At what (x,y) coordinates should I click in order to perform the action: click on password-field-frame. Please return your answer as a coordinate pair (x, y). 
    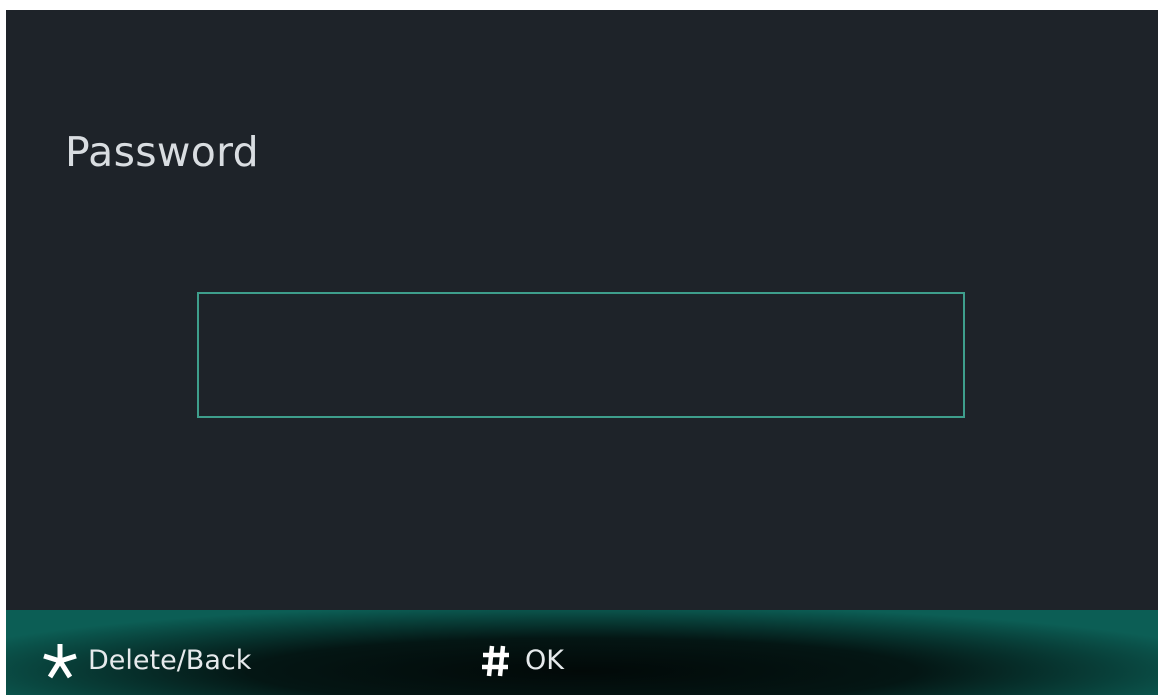
    Looking at the image, I should click on (581, 355).